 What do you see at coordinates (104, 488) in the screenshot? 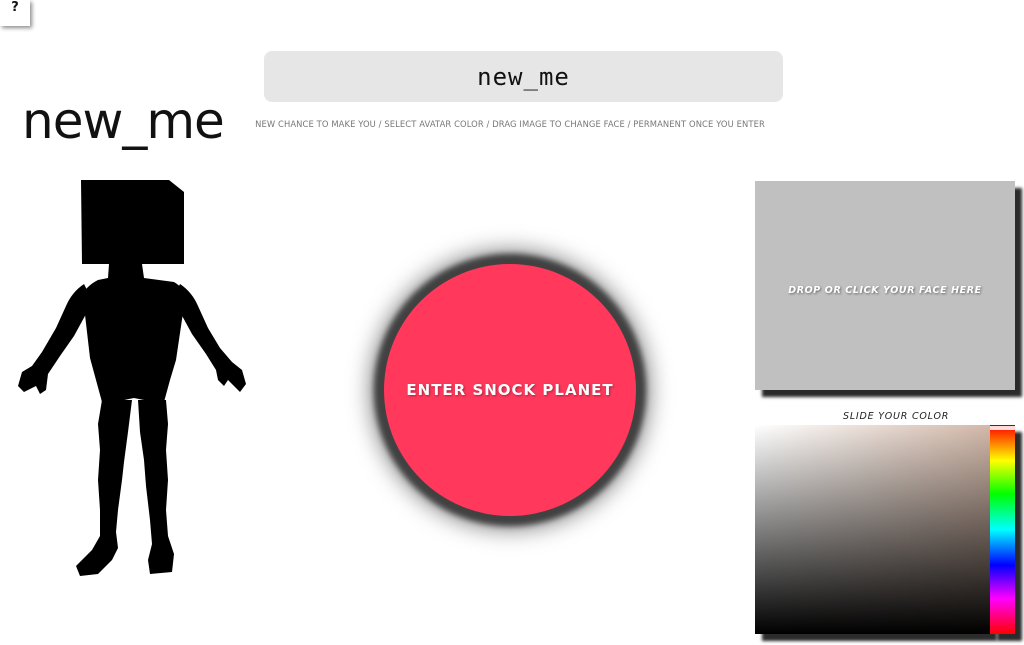
I see `avatar-left-leg` at bounding box center [104, 488].